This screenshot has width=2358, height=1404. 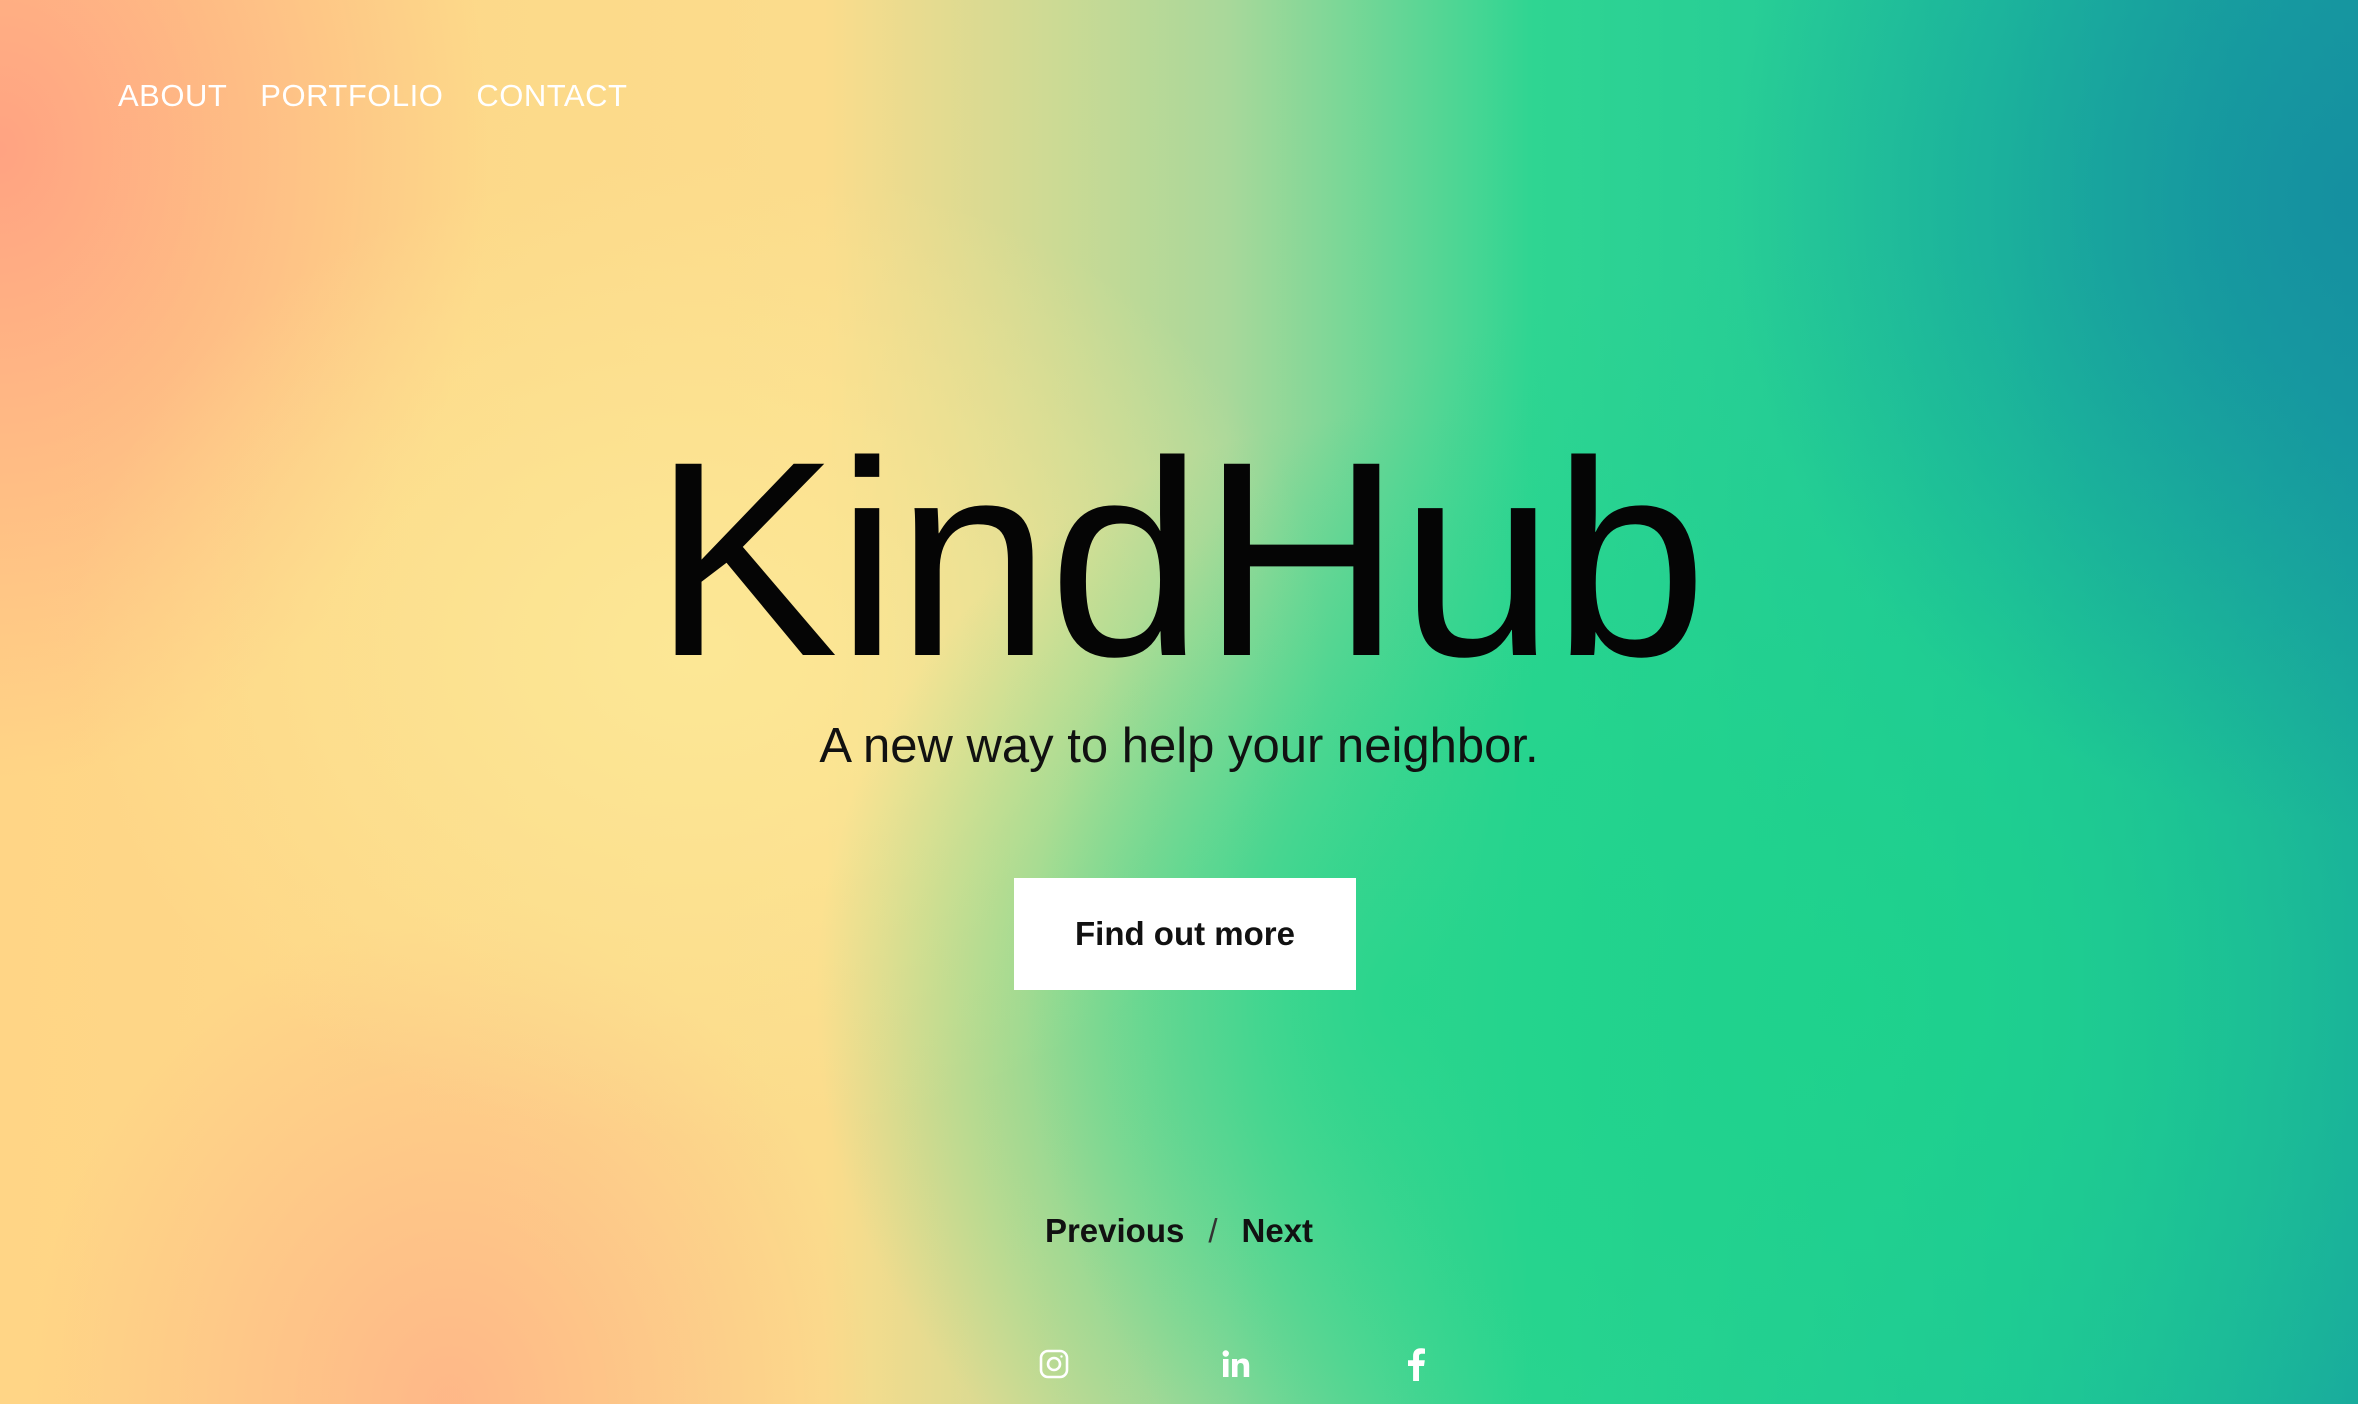 I want to click on linkedin-icon, so click(x=1236, y=1364).